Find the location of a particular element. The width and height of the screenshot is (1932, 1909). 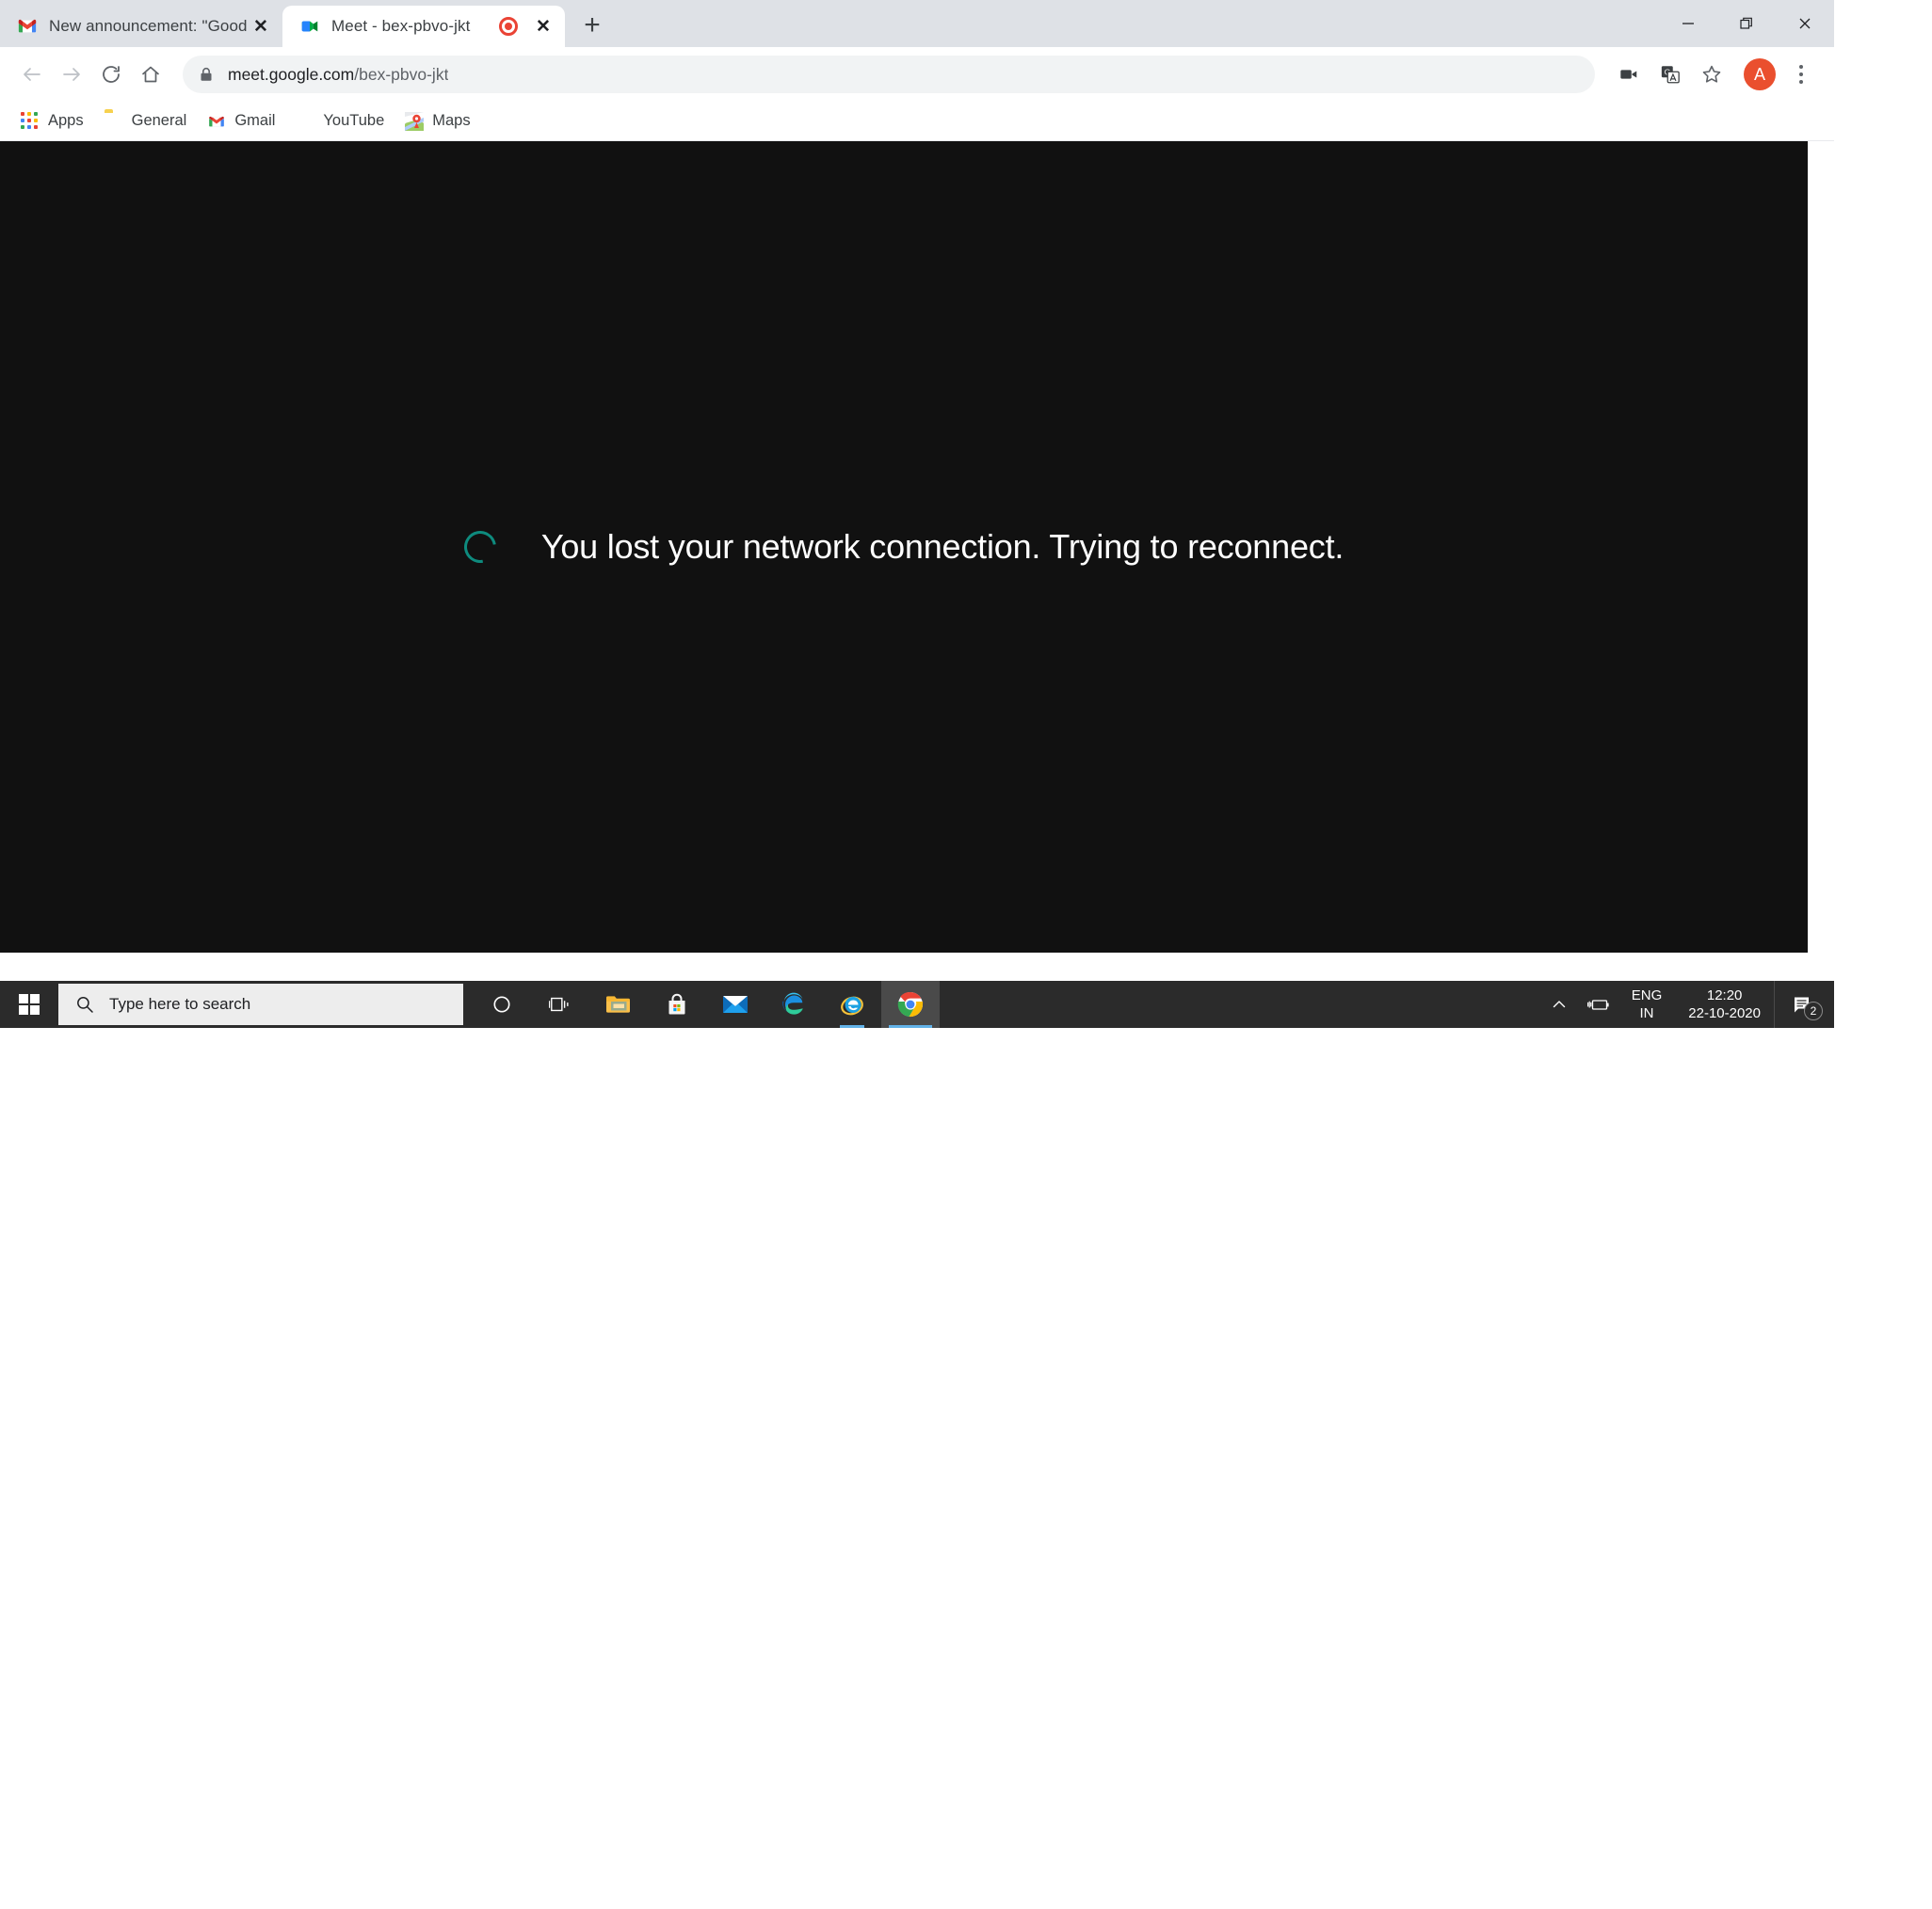

window-controls is located at coordinates (1746, 23).